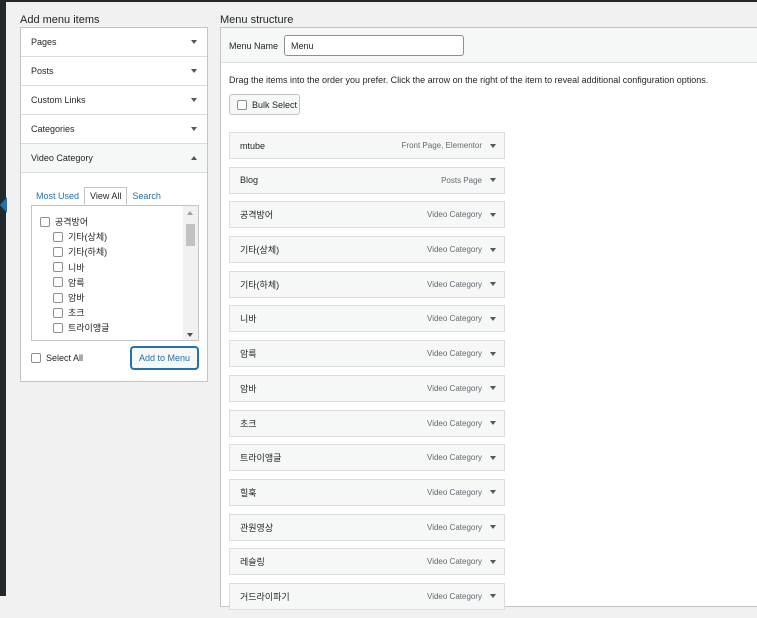  Describe the element at coordinates (190, 335) in the screenshot. I see `scroll-down-icon` at that location.